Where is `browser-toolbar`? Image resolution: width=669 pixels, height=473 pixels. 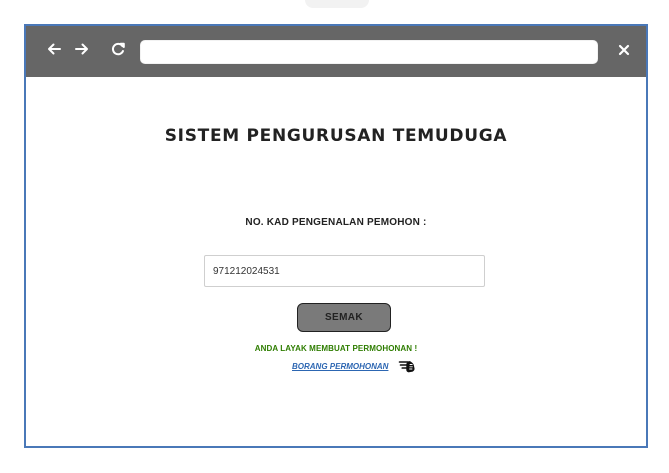
browser-toolbar is located at coordinates (336, 51).